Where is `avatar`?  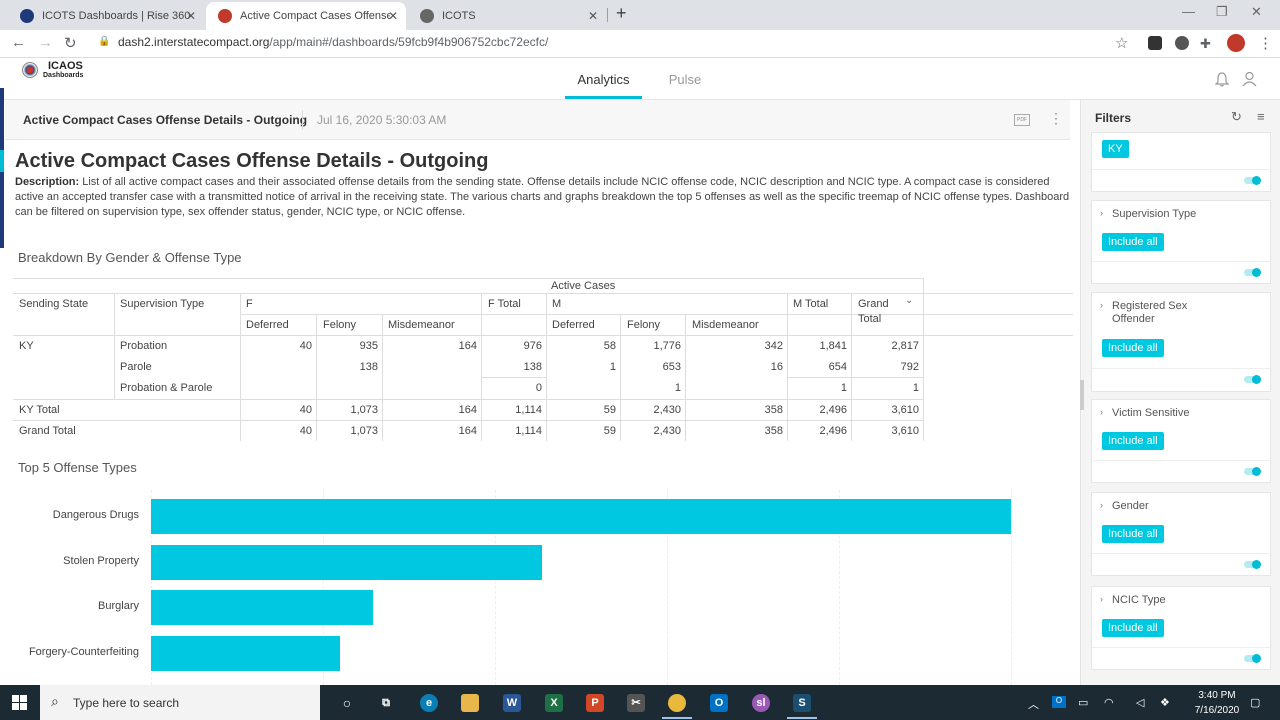
avatar is located at coordinates (1236, 43).